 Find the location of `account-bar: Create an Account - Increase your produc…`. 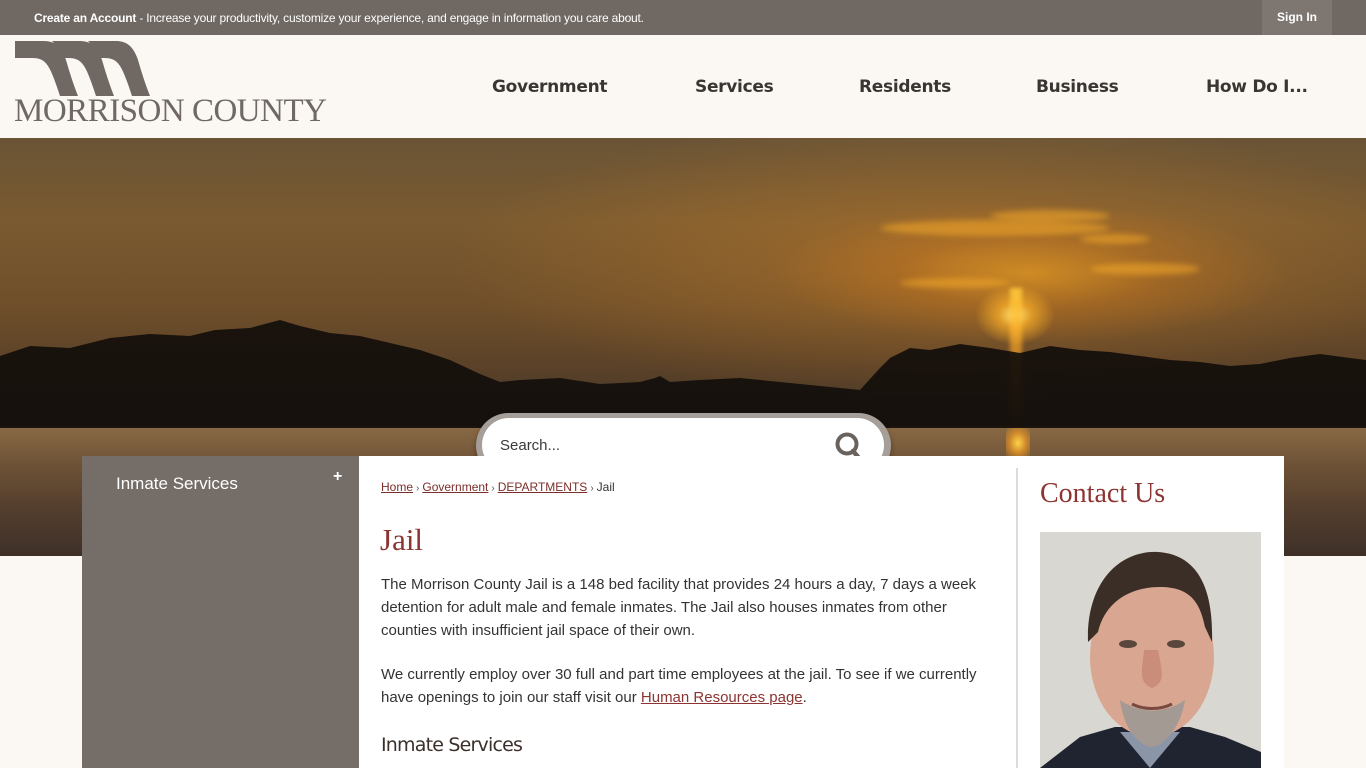

account-bar: Create an Account - Increase your produc… is located at coordinates (683, 17).